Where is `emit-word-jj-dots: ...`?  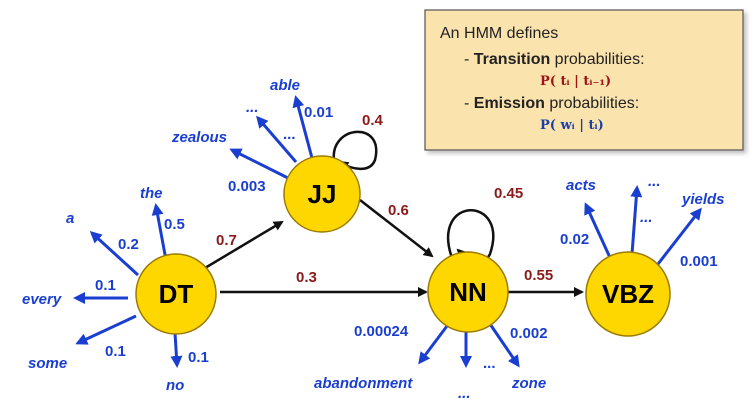
emit-word-jj-dots: ... is located at coordinates (252, 107).